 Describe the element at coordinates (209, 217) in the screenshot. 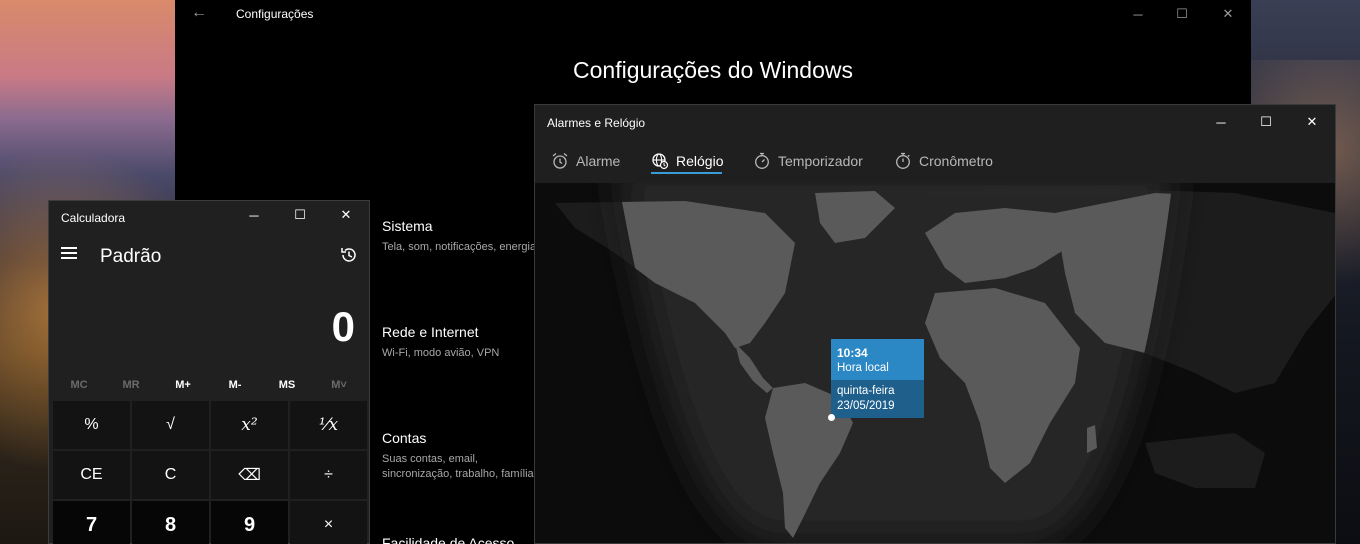

I see `calculator-titlebar: Calculadora ─ ☐ ✕` at that location.